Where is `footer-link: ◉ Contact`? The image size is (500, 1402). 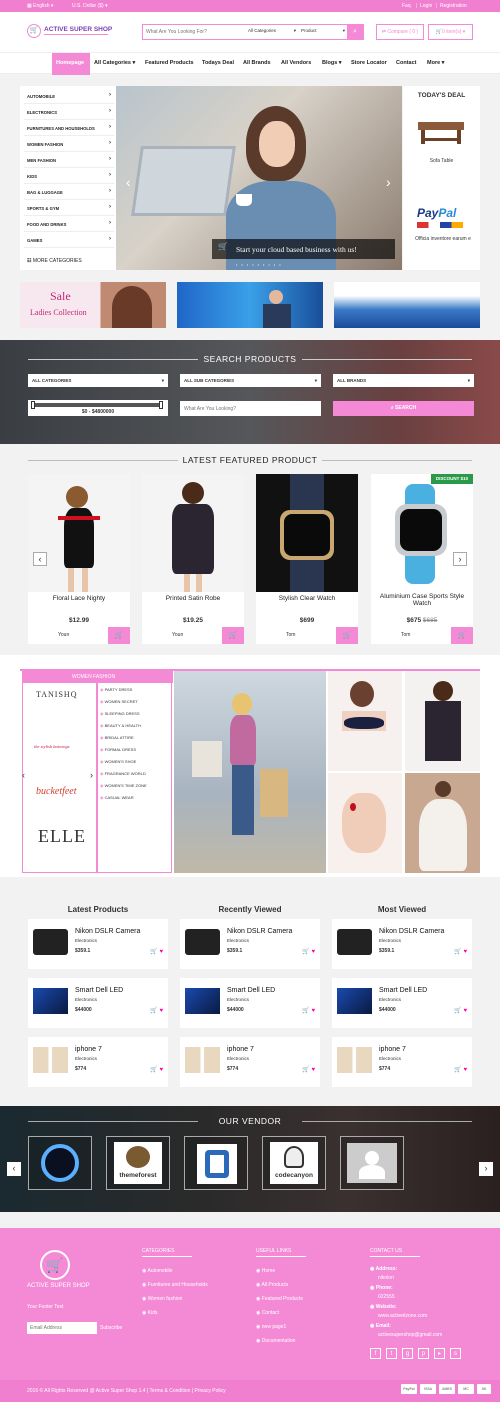
footer-link: ◉ Contact is located at coordinates (267, 1313).